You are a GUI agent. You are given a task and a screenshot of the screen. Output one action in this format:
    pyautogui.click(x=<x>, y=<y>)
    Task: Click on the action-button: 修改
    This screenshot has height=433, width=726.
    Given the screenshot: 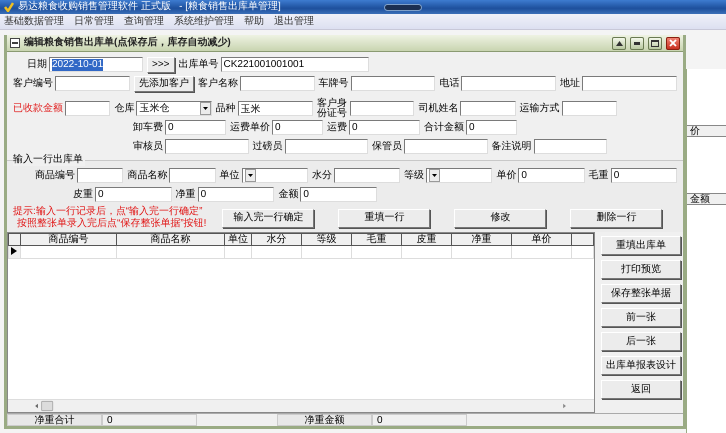 What is the action you would take?
    pyautogui.click(x=500, y=218)
    